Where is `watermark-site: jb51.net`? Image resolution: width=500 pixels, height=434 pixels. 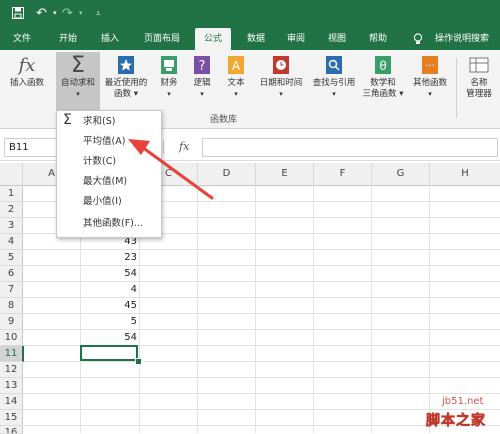
watermark-site: jb51.net is located at coordinates (463, 401).